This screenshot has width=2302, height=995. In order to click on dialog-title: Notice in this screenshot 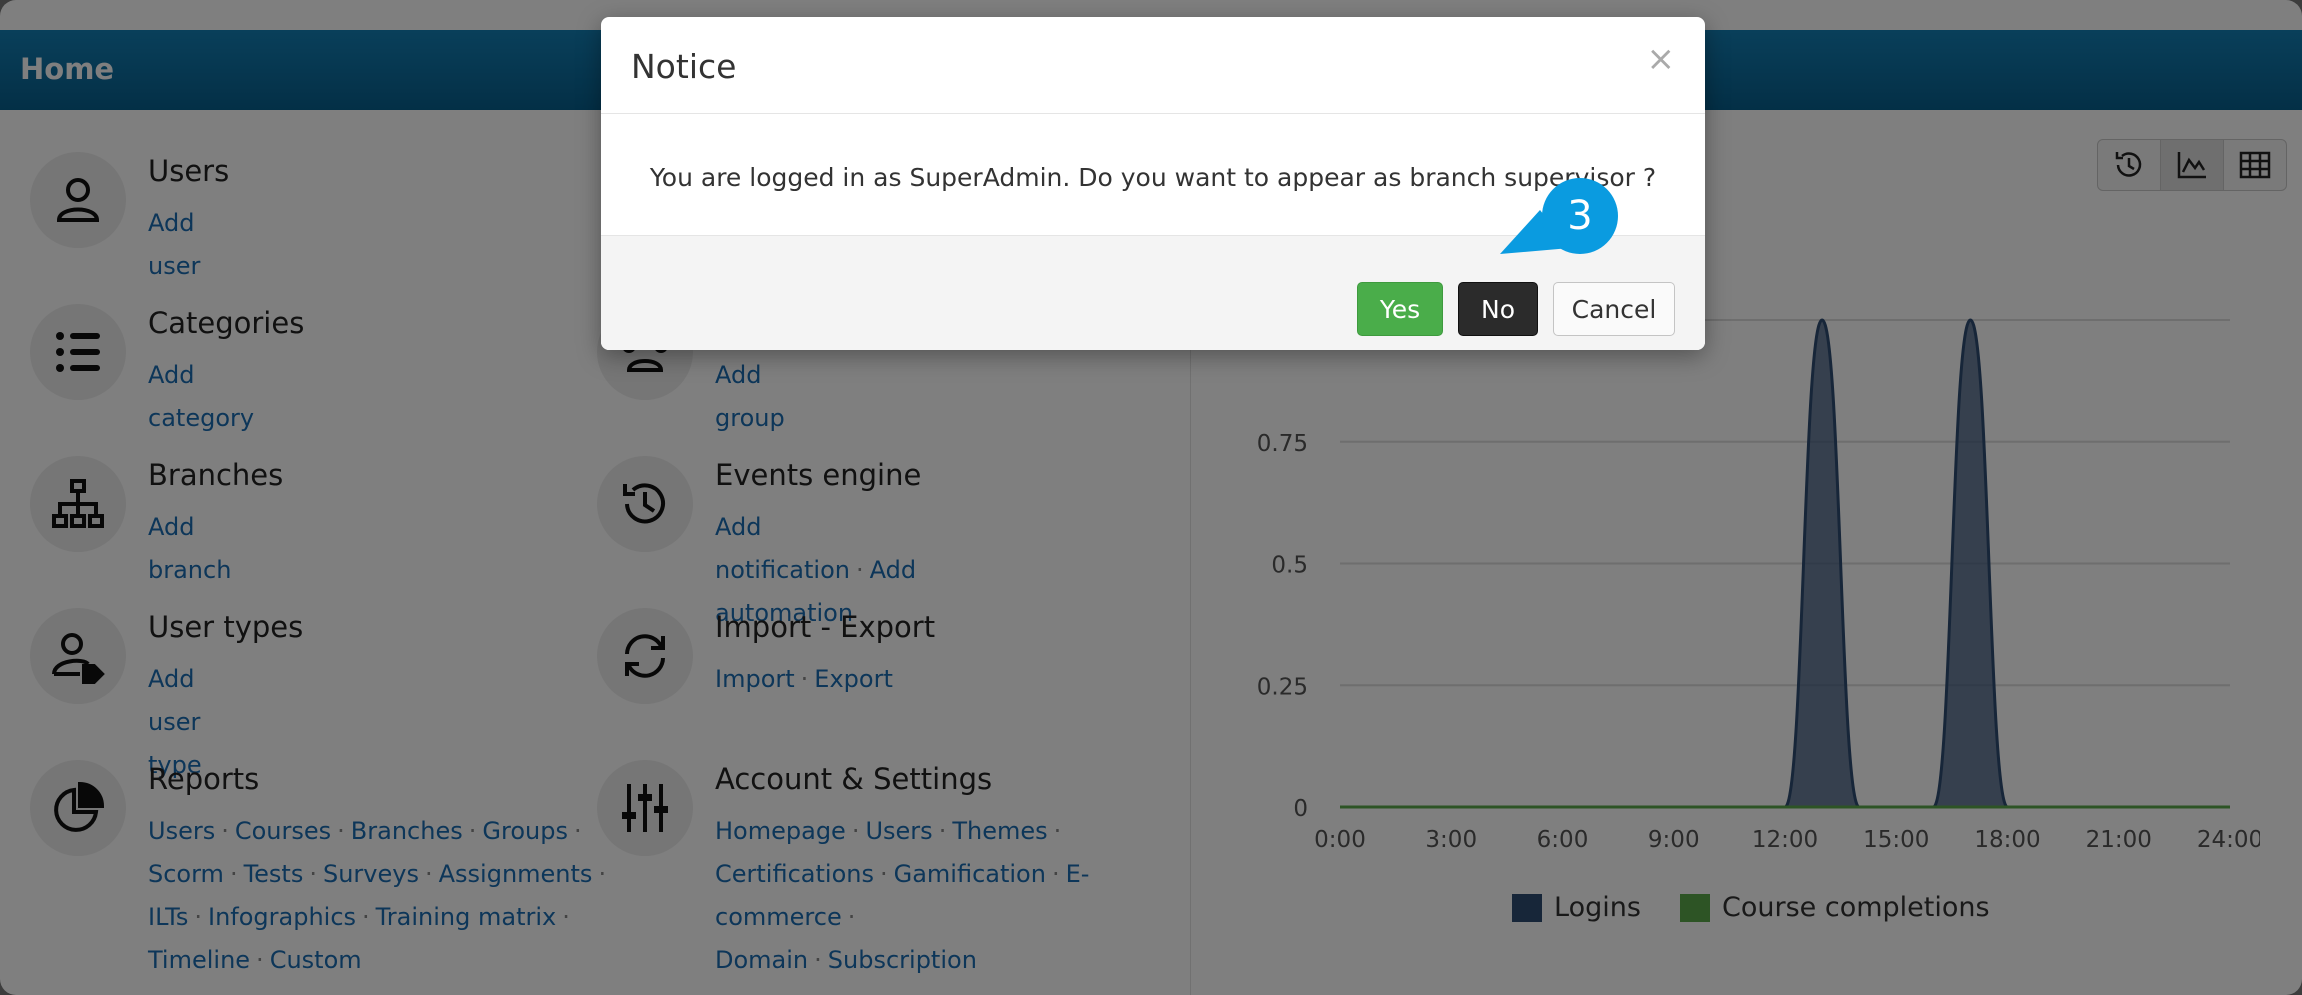, I will do `click(684, 66)`.